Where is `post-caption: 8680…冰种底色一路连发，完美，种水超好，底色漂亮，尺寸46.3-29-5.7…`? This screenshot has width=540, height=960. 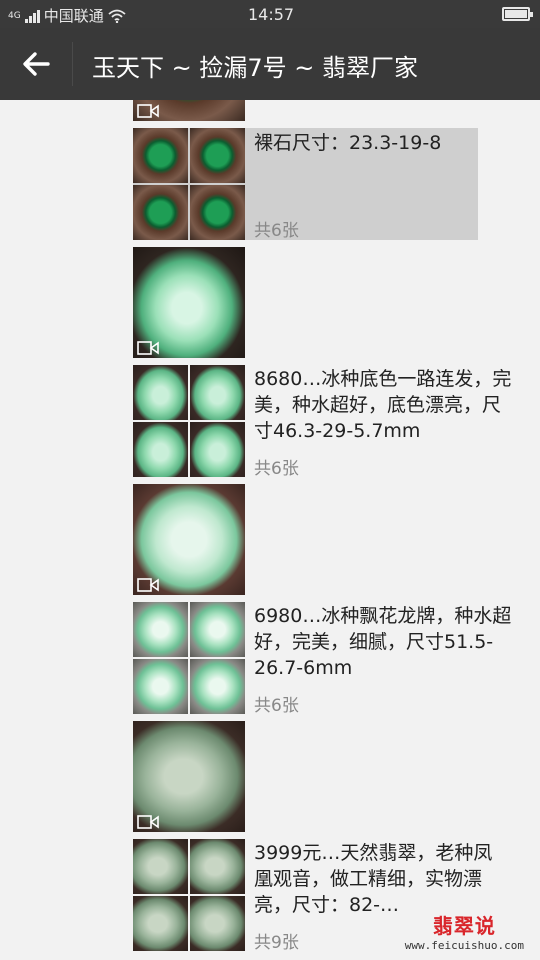
post-caption: 8680…冰种底色一路连发，完美，种水超好，底色漂亮，尺寸46.3-29-5.7… is located at coordinates (383, 405).